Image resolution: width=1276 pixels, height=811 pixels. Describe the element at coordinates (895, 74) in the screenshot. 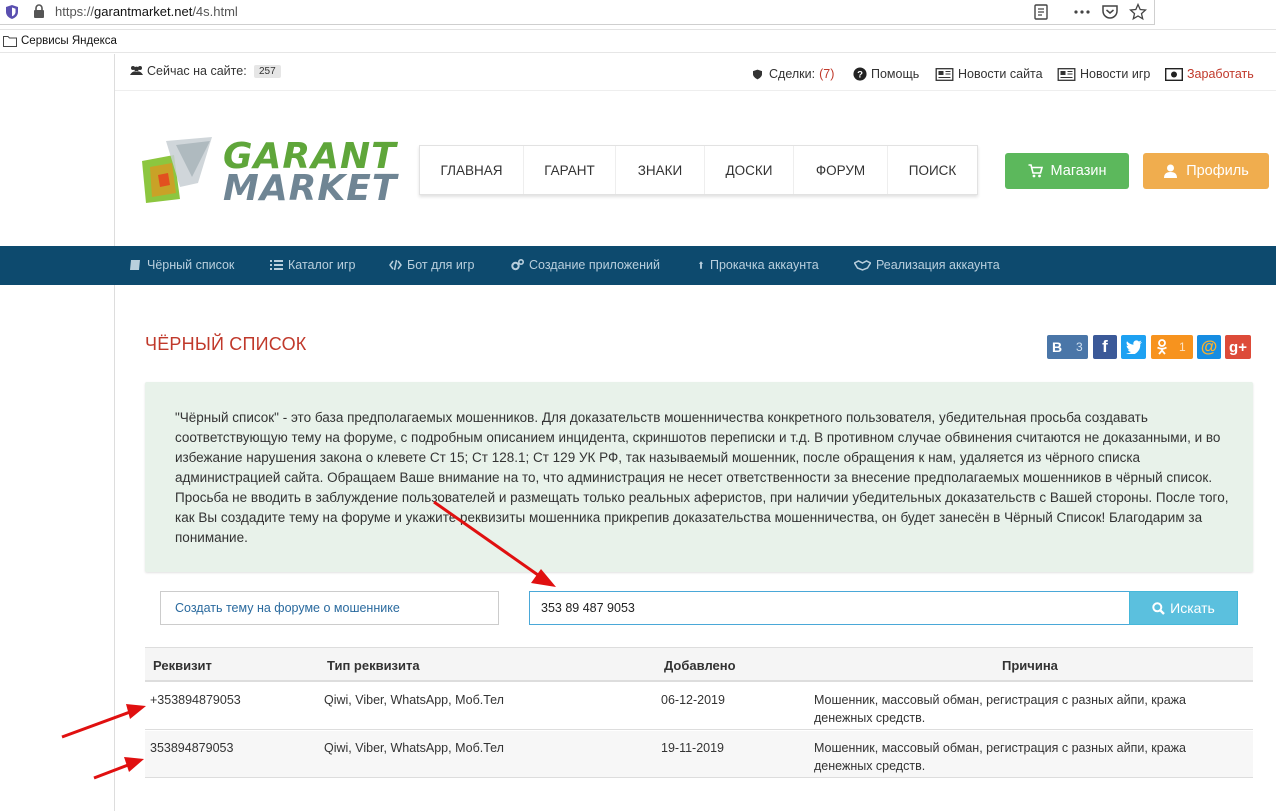

I see `help-label: Помощь` at that location.